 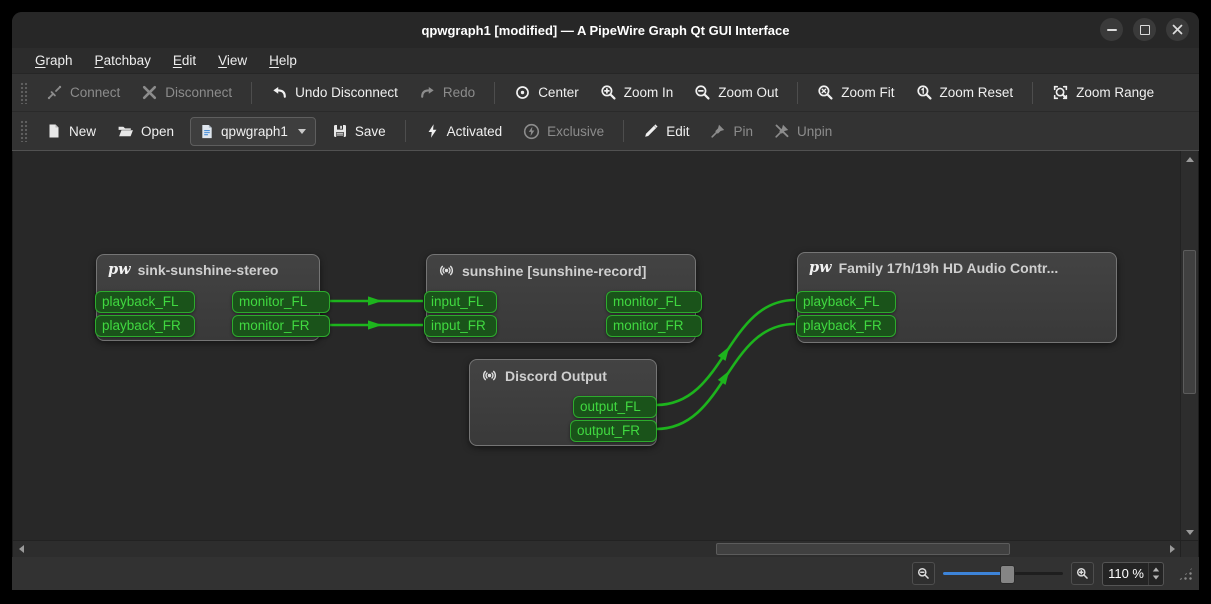 I want to click on session-selector: qpwgraph1, so click(x=253, y=131).